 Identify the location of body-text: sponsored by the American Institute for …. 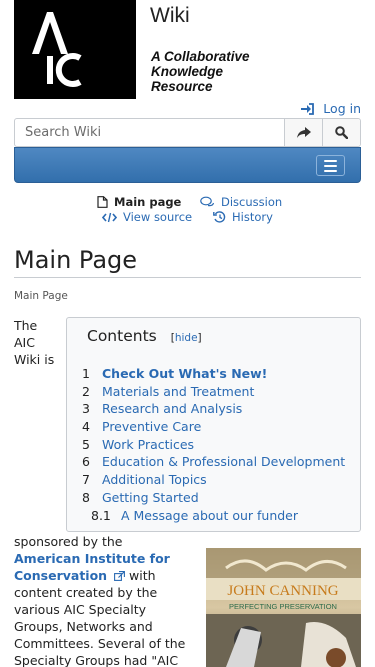
(109, 600).